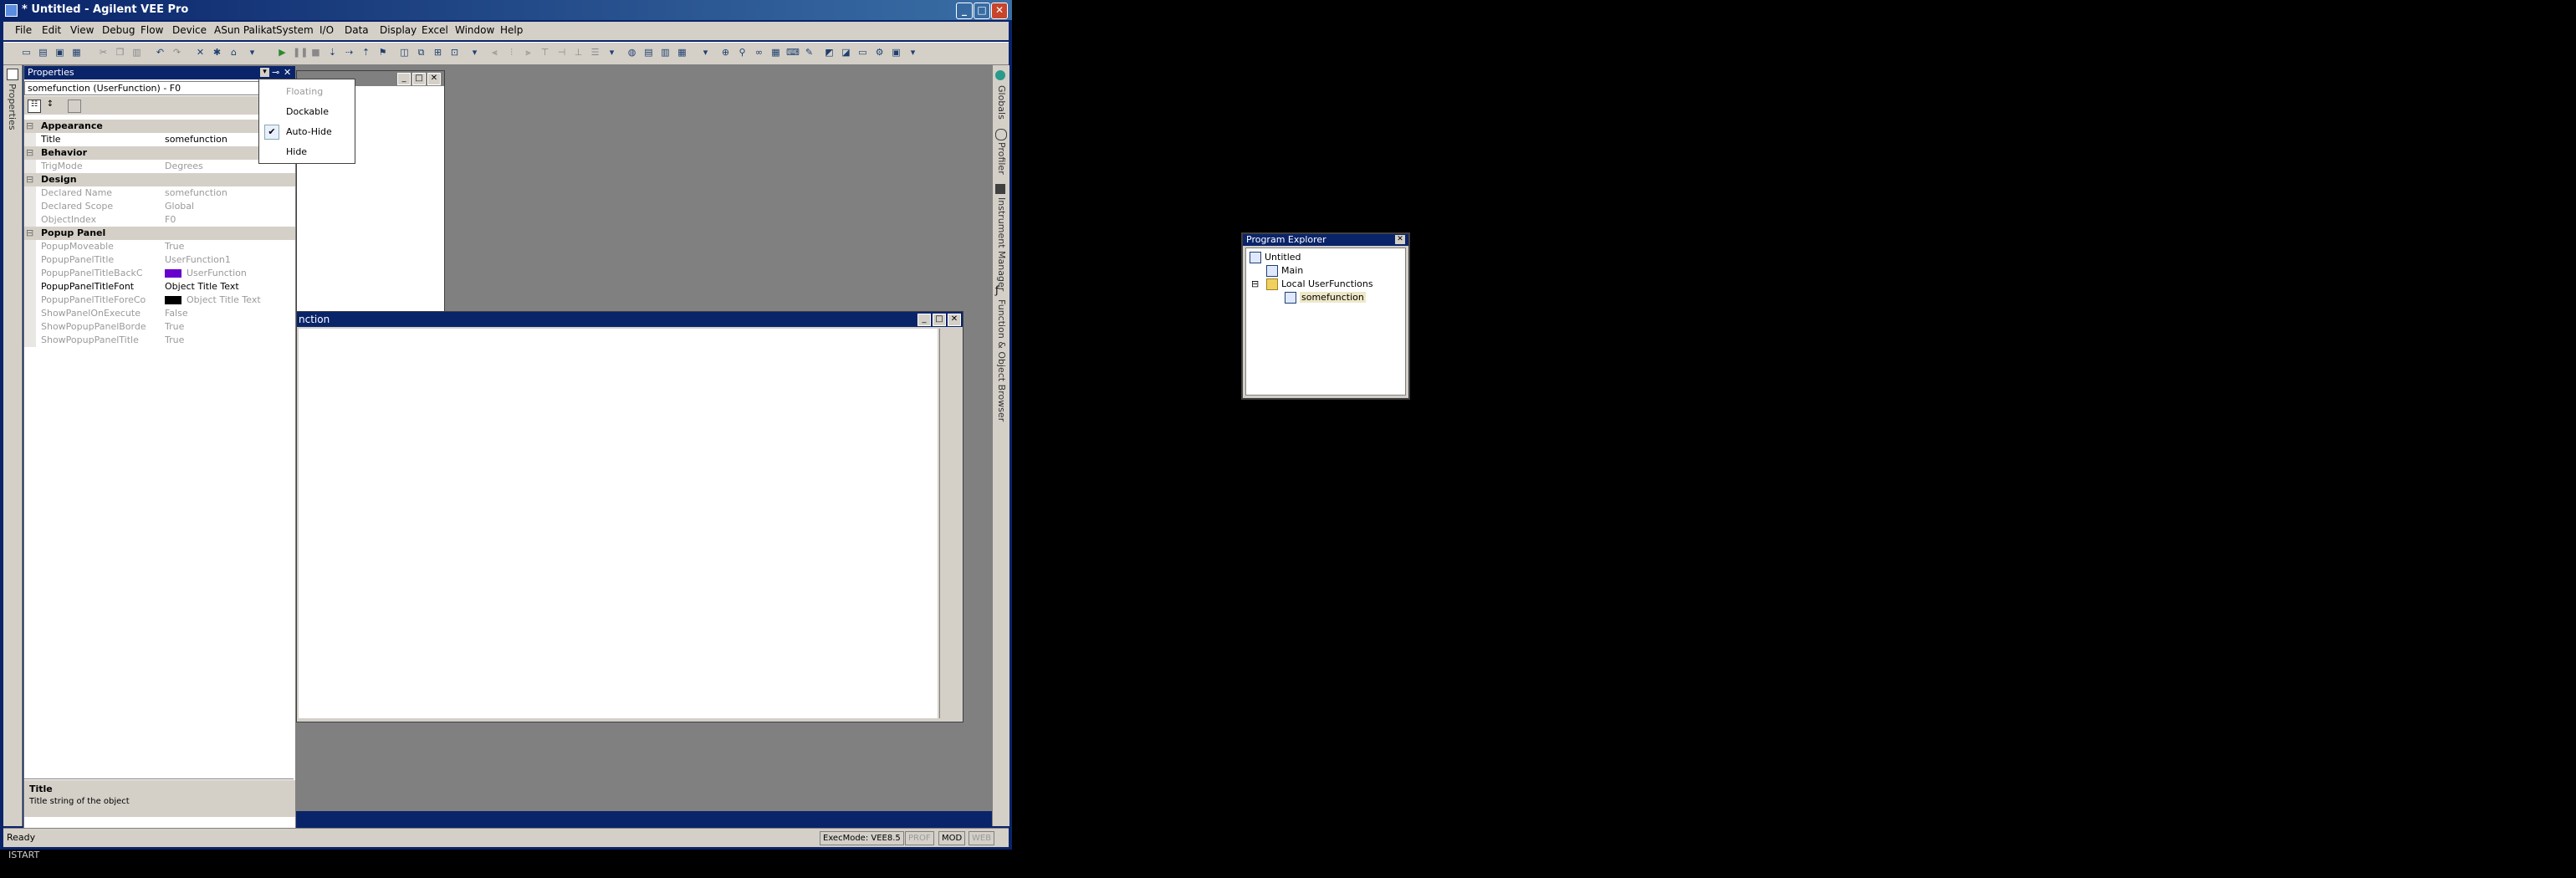 Image resolution: width=2576 pixels, height=878 pixels. What do you see at coordinates (1001, 360) in the screenshot?
I see `function-browser-tab: Function & Object Browser` at bounding box center [1001, 360].